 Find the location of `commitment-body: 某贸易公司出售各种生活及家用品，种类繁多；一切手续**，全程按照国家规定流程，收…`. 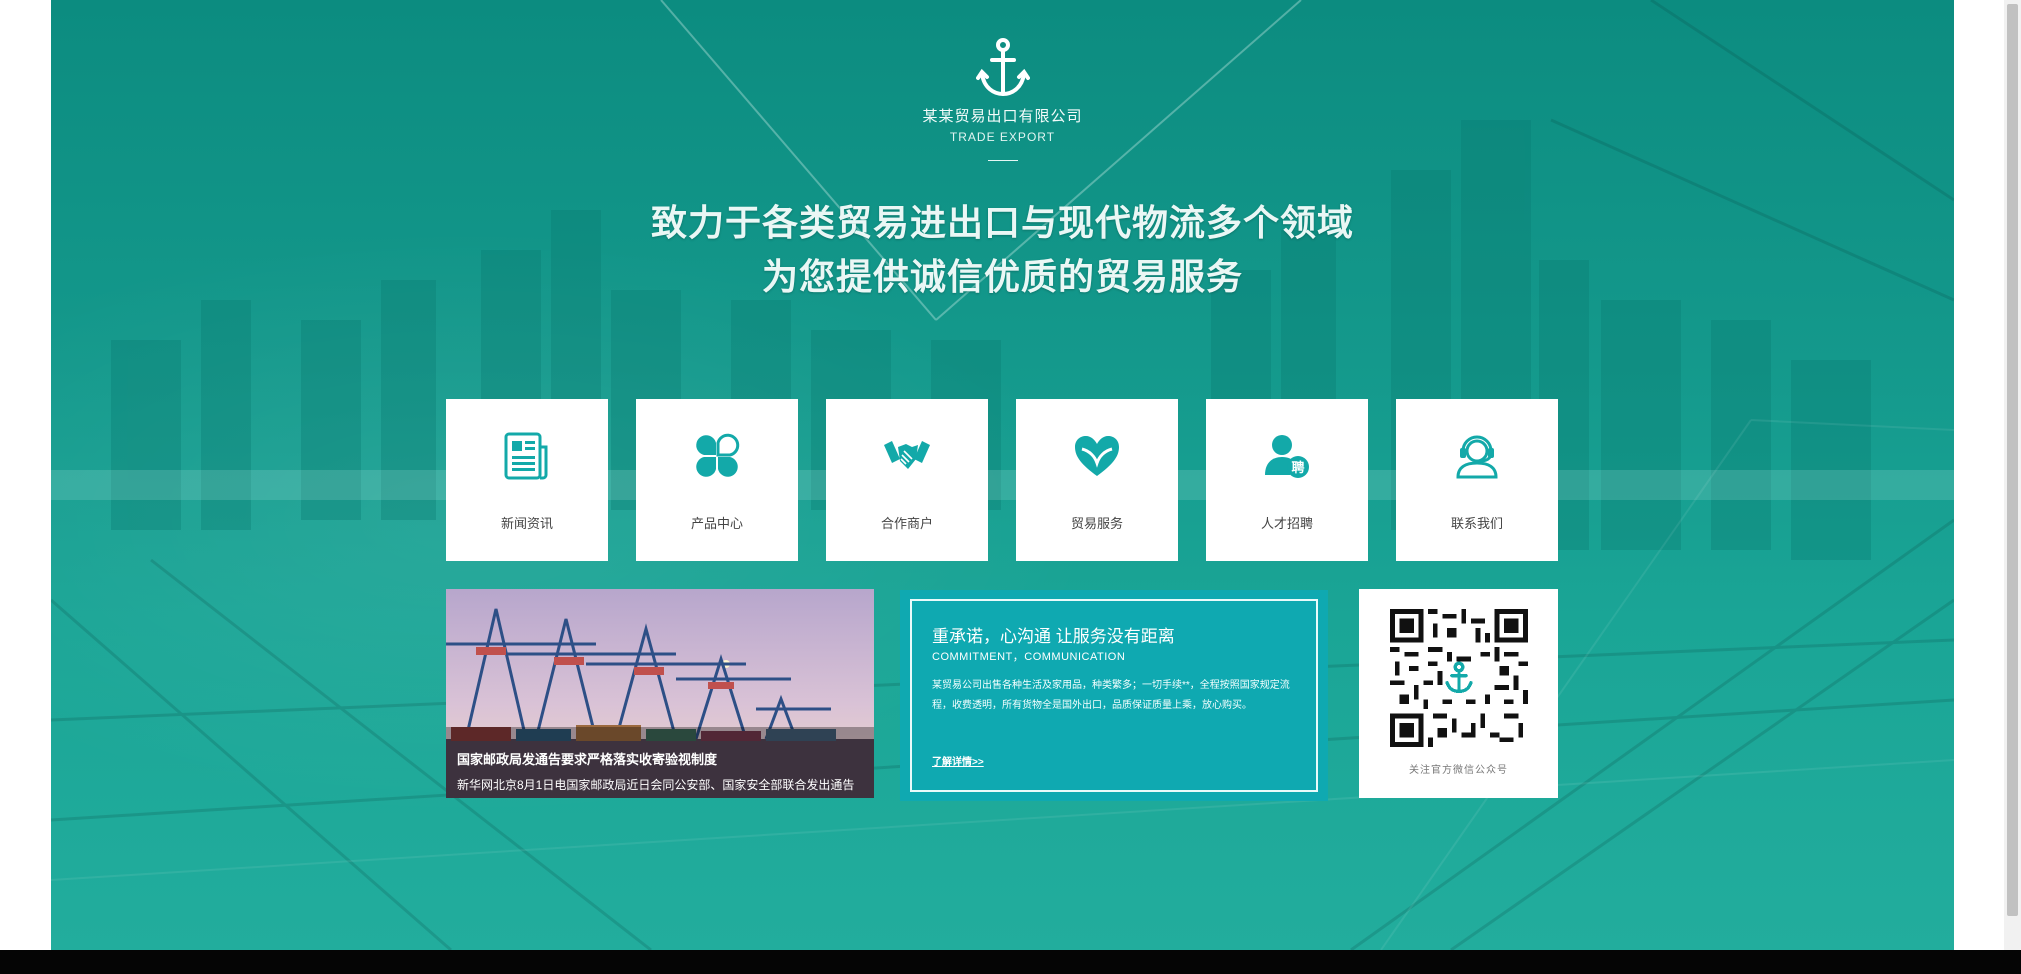

commitment-body: 某贸易公司出售各种生活及家用品，种类繁多；一切手续**，全程按照国家规定流程，收… is located at coordinates (1111, 695).